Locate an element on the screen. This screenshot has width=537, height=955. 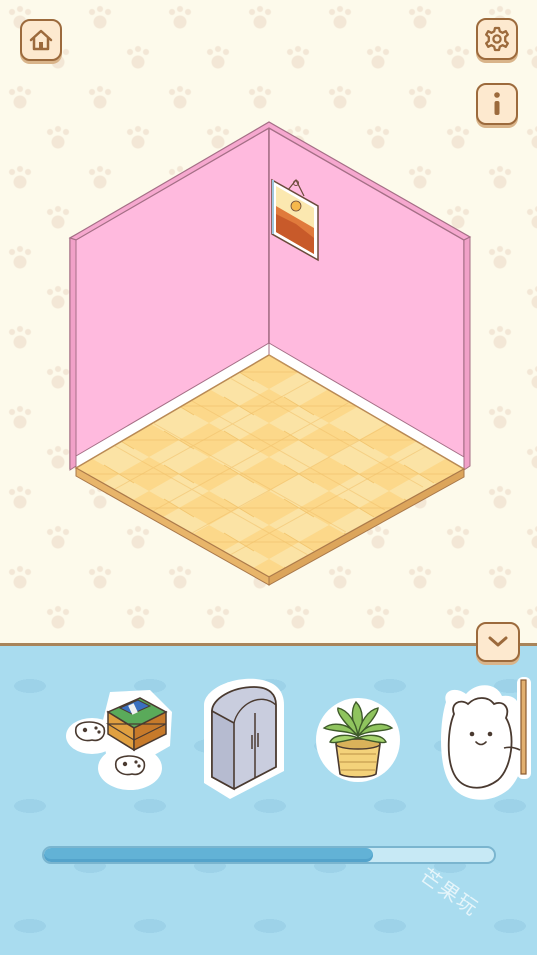
wardrobe-icon is located at coordinates (244, 738).